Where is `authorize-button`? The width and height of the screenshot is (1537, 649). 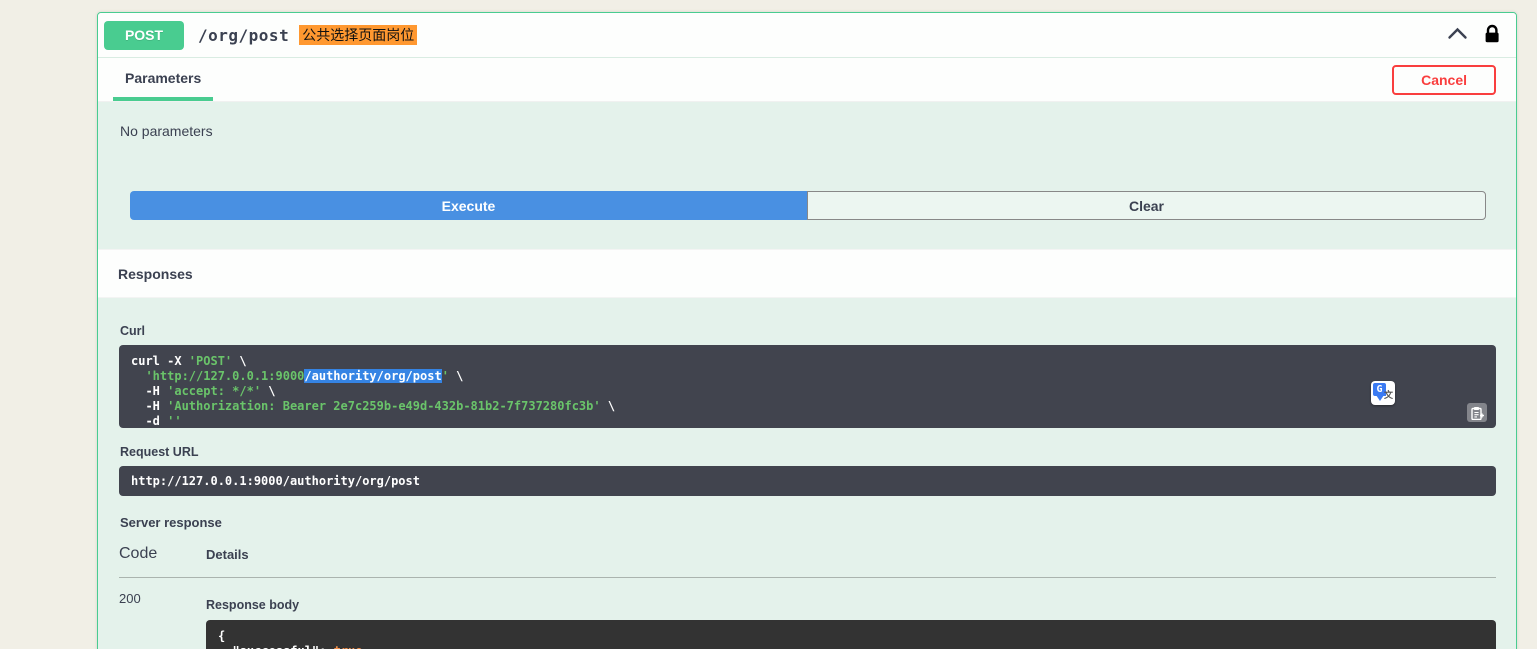 authorize-button is located at coordinates (1492, 35).